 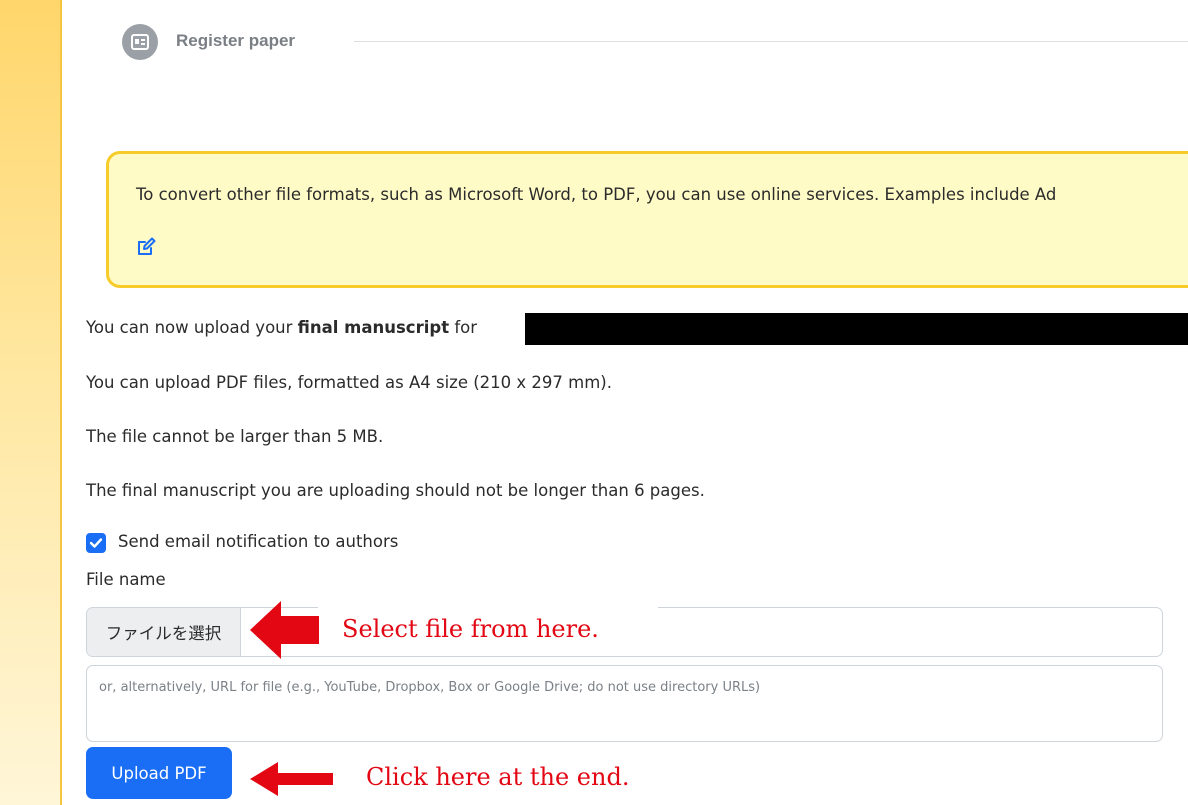 I want to click on notify-authors-checkbox, so click(x=96, y=543).